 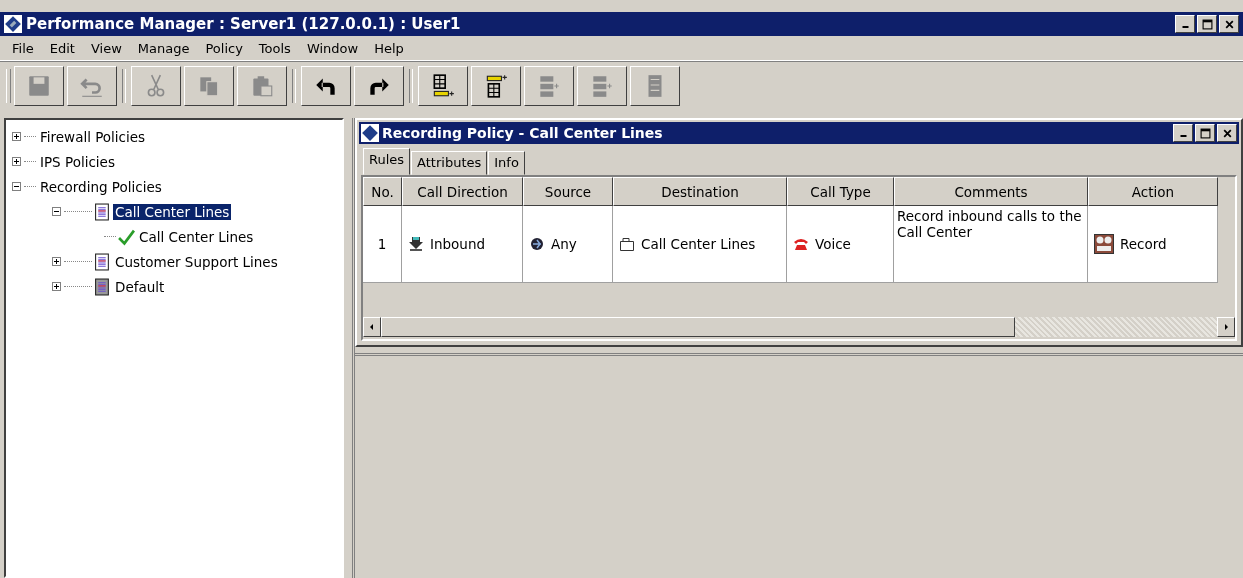 I want to click on menu-item: Edit, so click(x=62, y=48).